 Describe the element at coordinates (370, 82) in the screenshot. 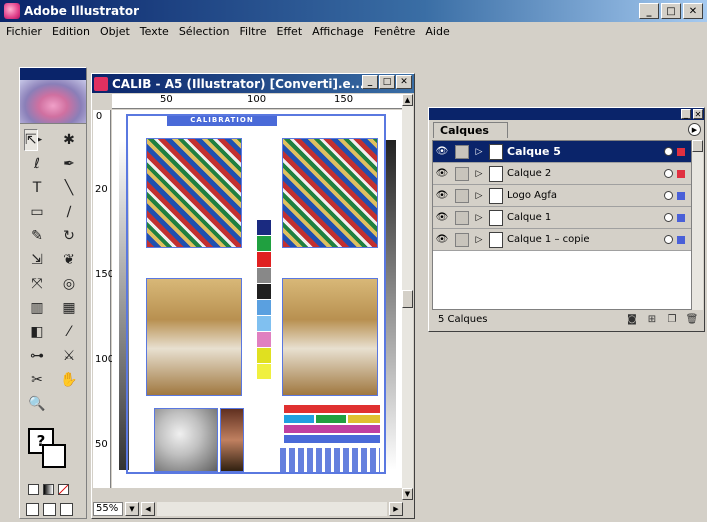

I see `doc-minimize-button: _` at that location.